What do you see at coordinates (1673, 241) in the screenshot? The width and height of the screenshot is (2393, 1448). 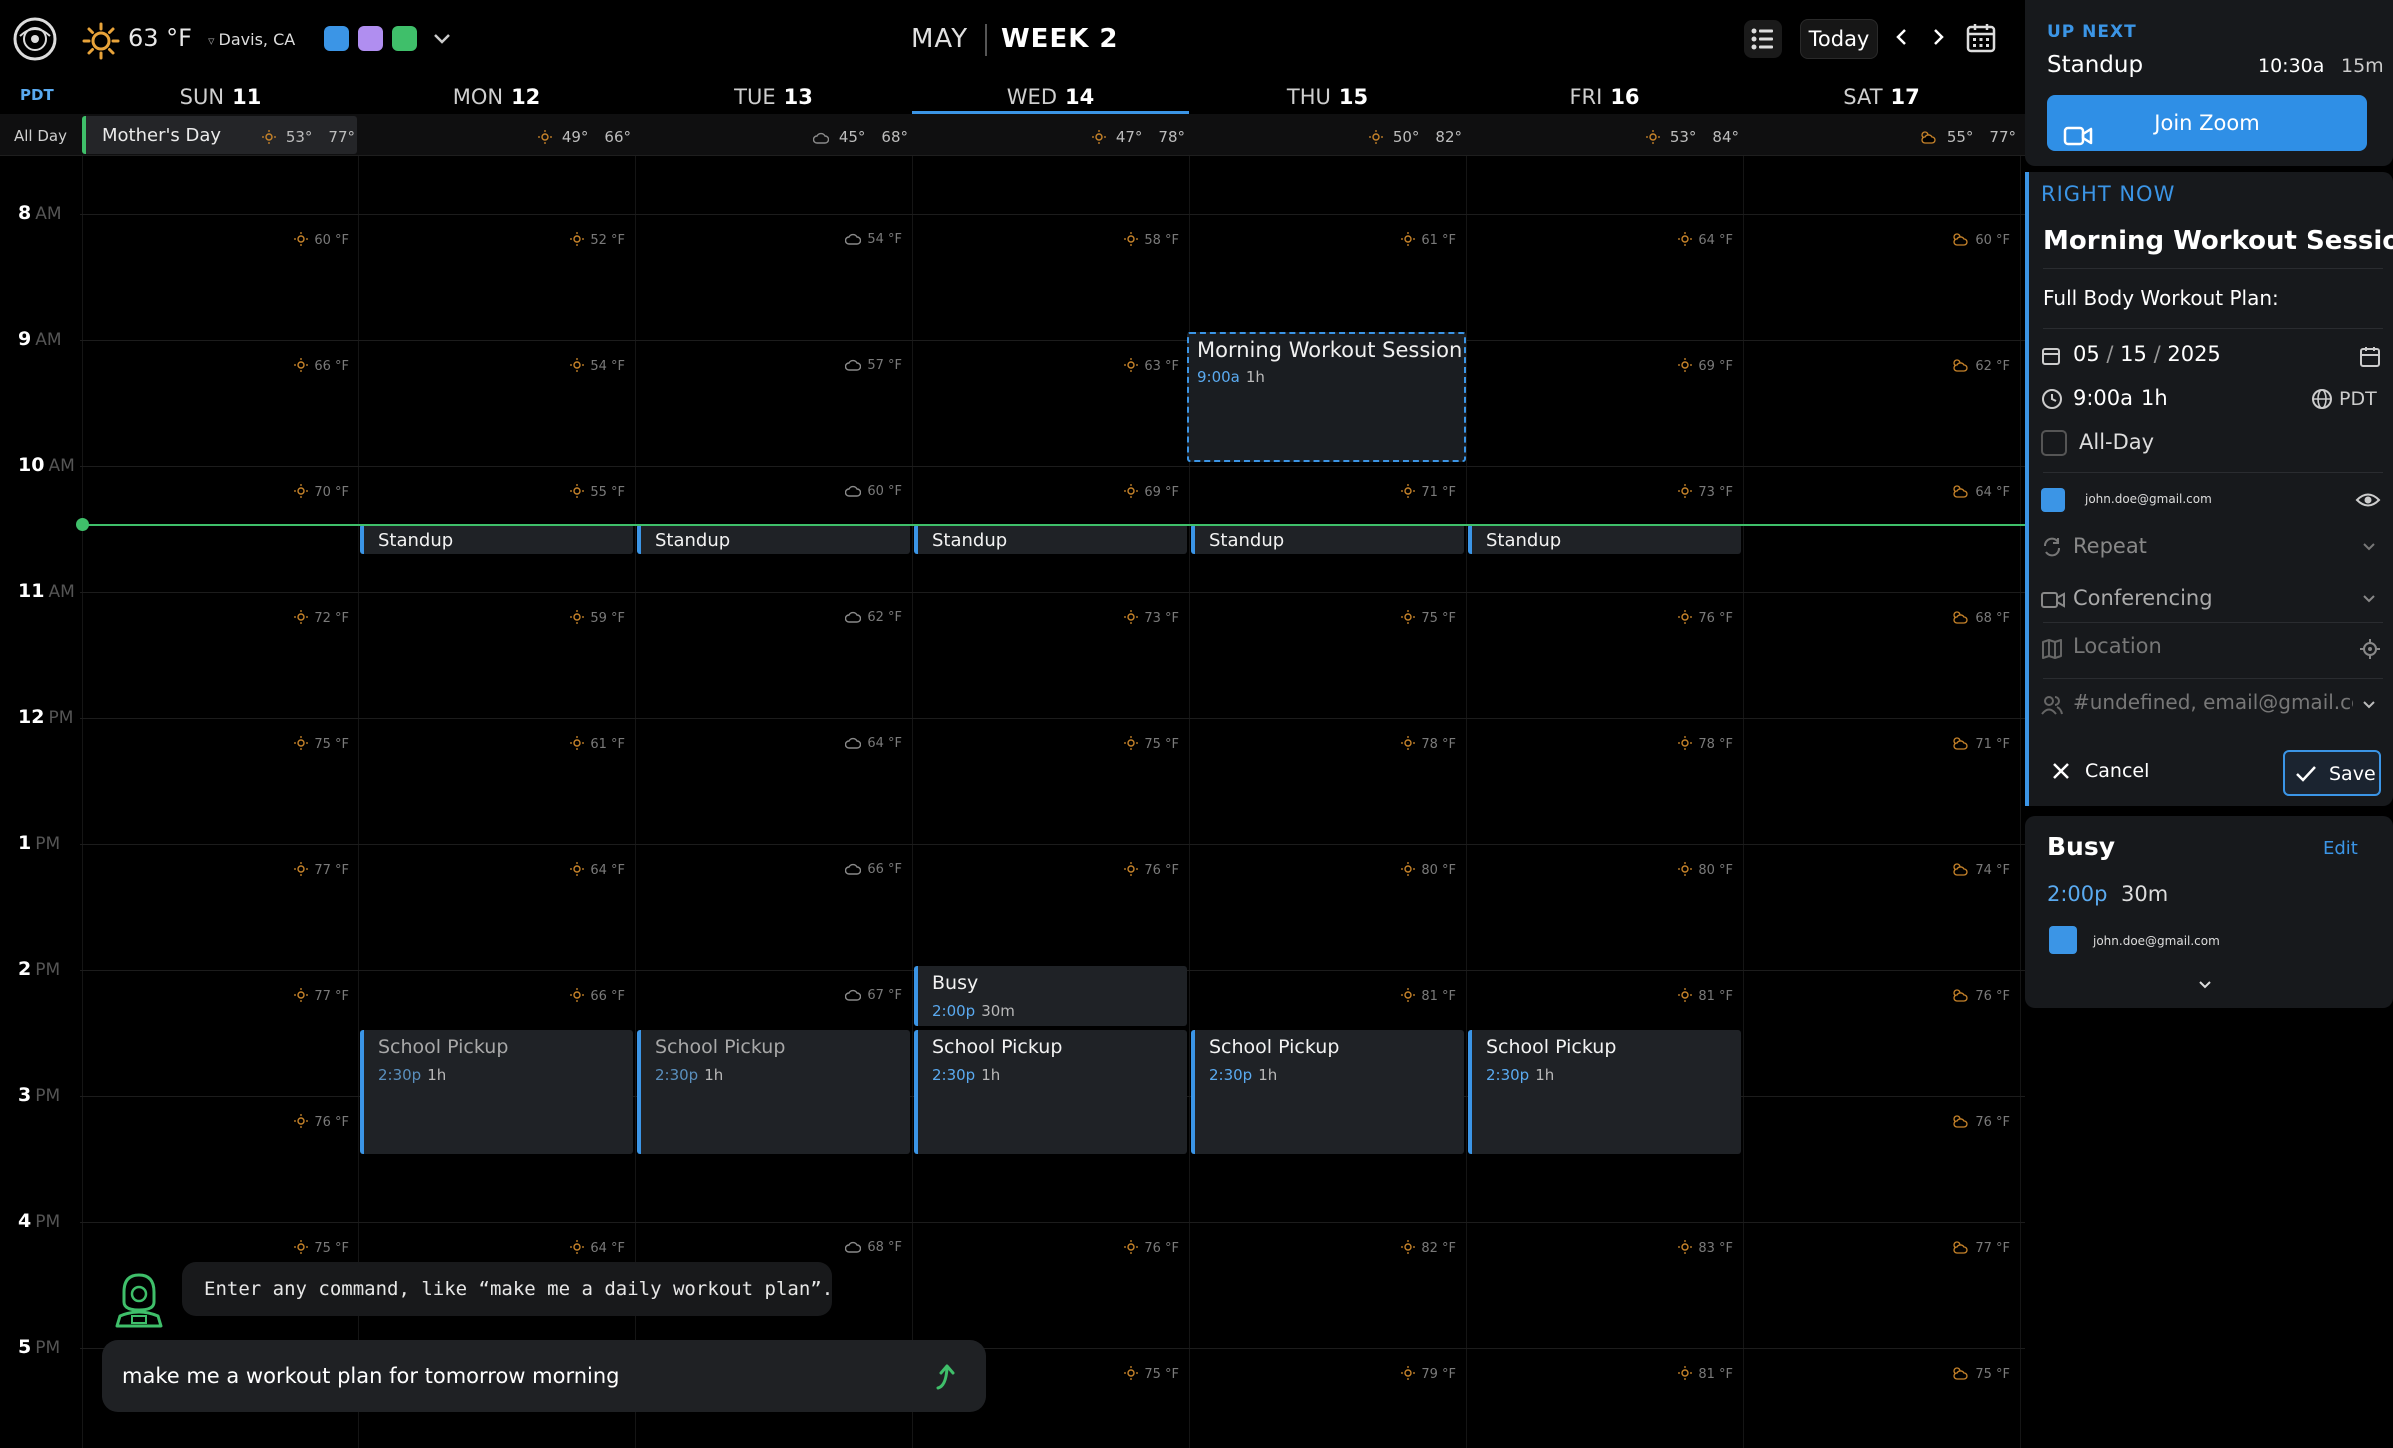 I see `hourly-temperature: 64 °F` at bounding box center [1673, 241].